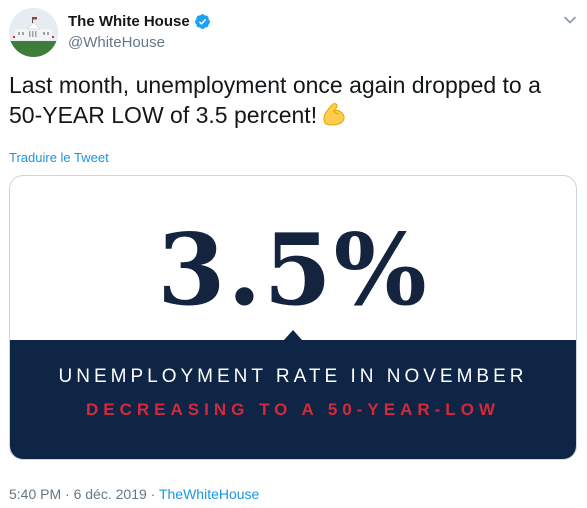 The image size is (587, 508). I want to click on chevron-down-icon, so click(570, 20).